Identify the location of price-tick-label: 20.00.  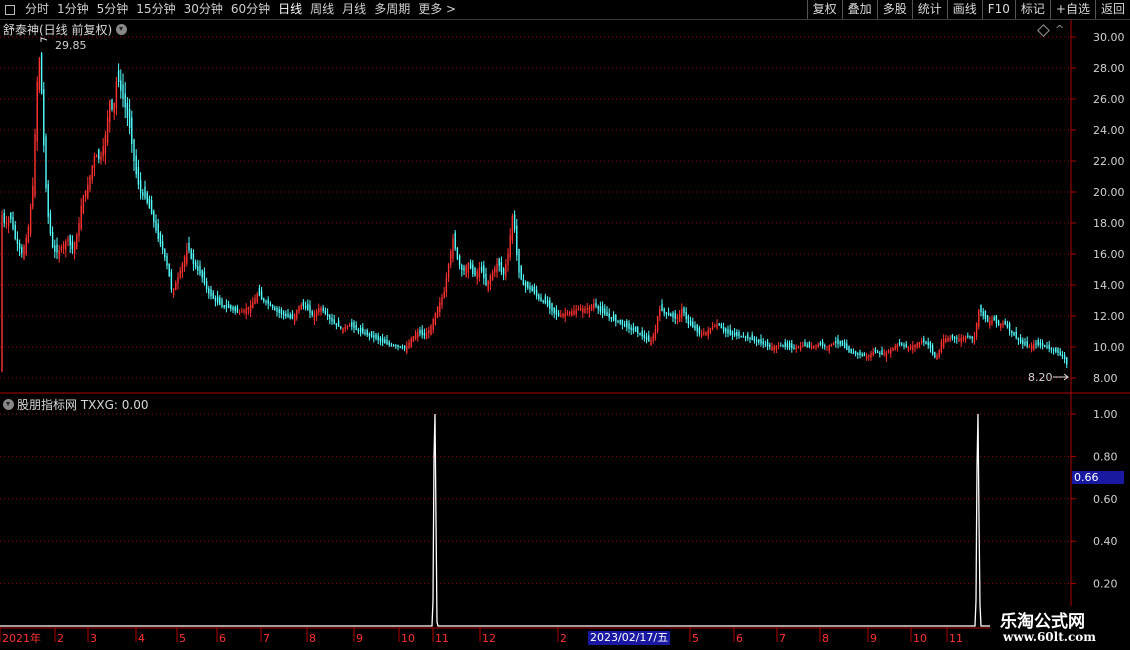
(1109, 192).